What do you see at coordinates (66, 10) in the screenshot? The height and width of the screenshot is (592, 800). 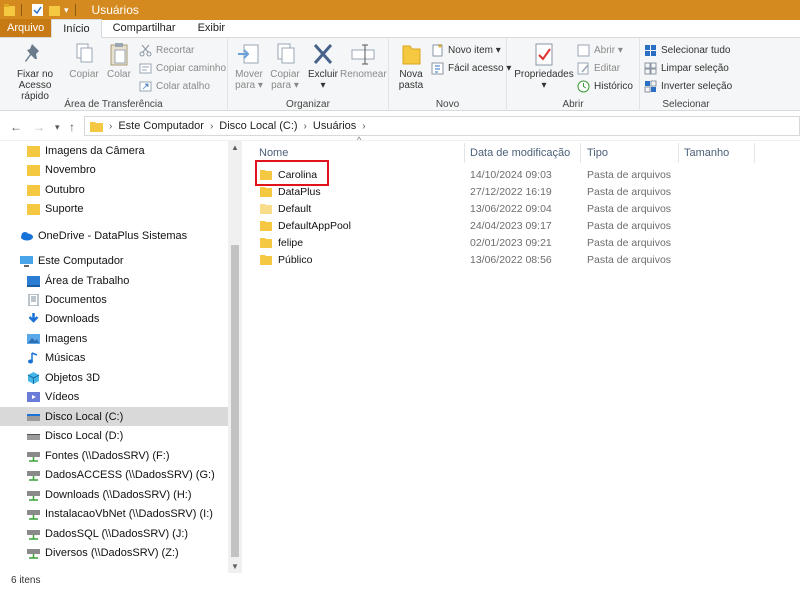 I see `quick-access-dropdown-icon: ▾` at bounding box center [66, 10].